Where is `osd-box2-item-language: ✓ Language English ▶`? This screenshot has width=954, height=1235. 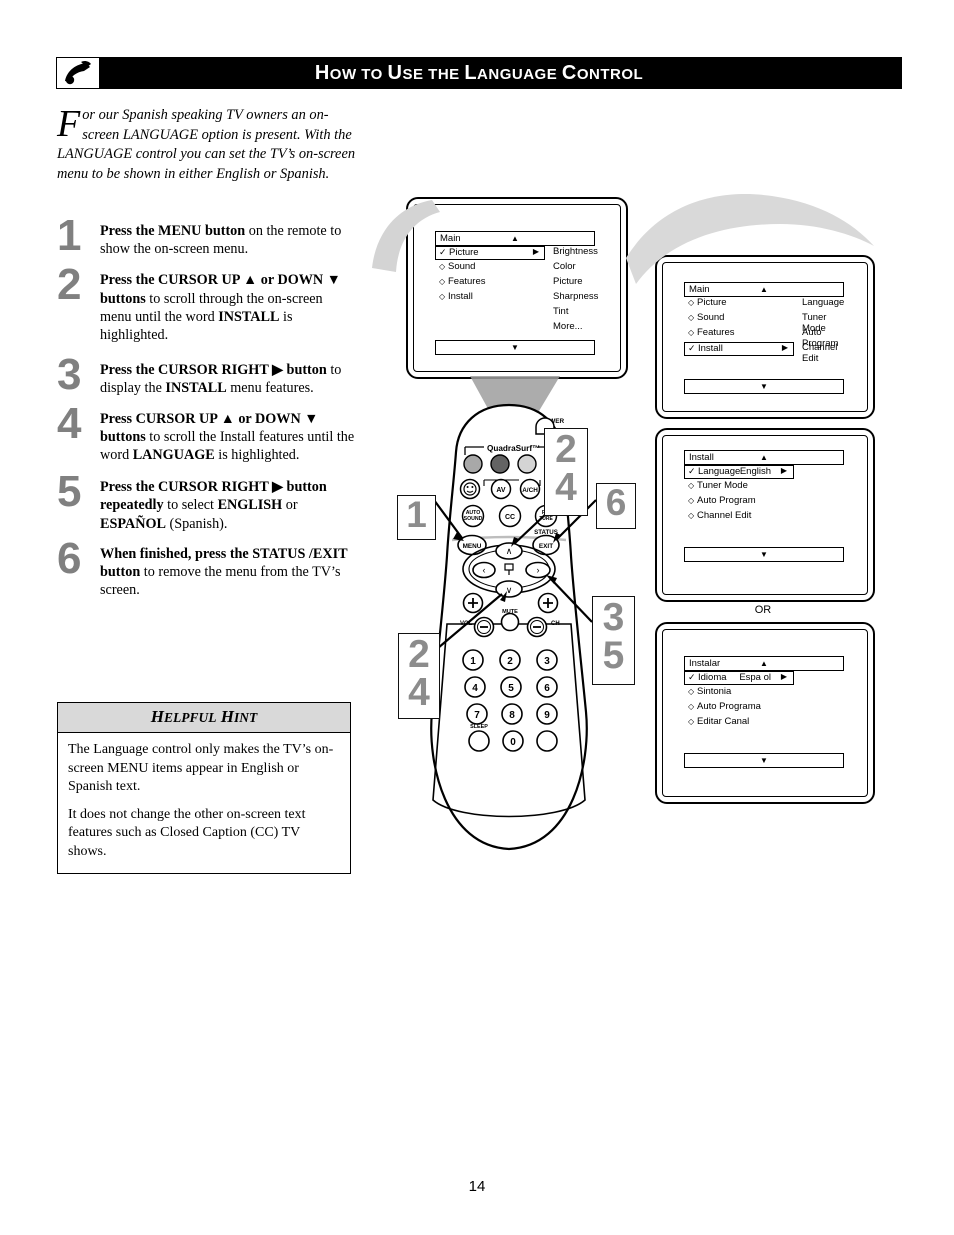 osd-box2-item-language: ✓ Language English ▶ is located at coordinates (739, 472).